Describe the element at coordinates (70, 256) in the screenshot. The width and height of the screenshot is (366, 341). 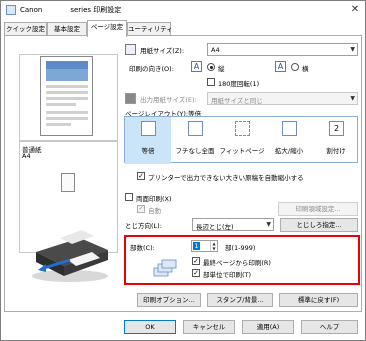
I see `printer-illustration` at that location.